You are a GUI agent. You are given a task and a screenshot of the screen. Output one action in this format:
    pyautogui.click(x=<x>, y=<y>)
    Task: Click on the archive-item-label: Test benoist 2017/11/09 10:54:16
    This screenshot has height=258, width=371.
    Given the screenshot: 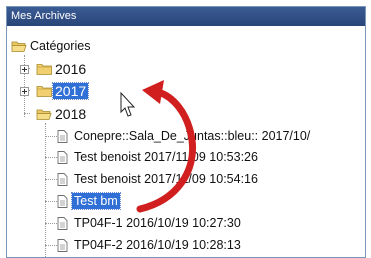 What is the action you would take?
    pyautogui.click(x=166, y=179)
    